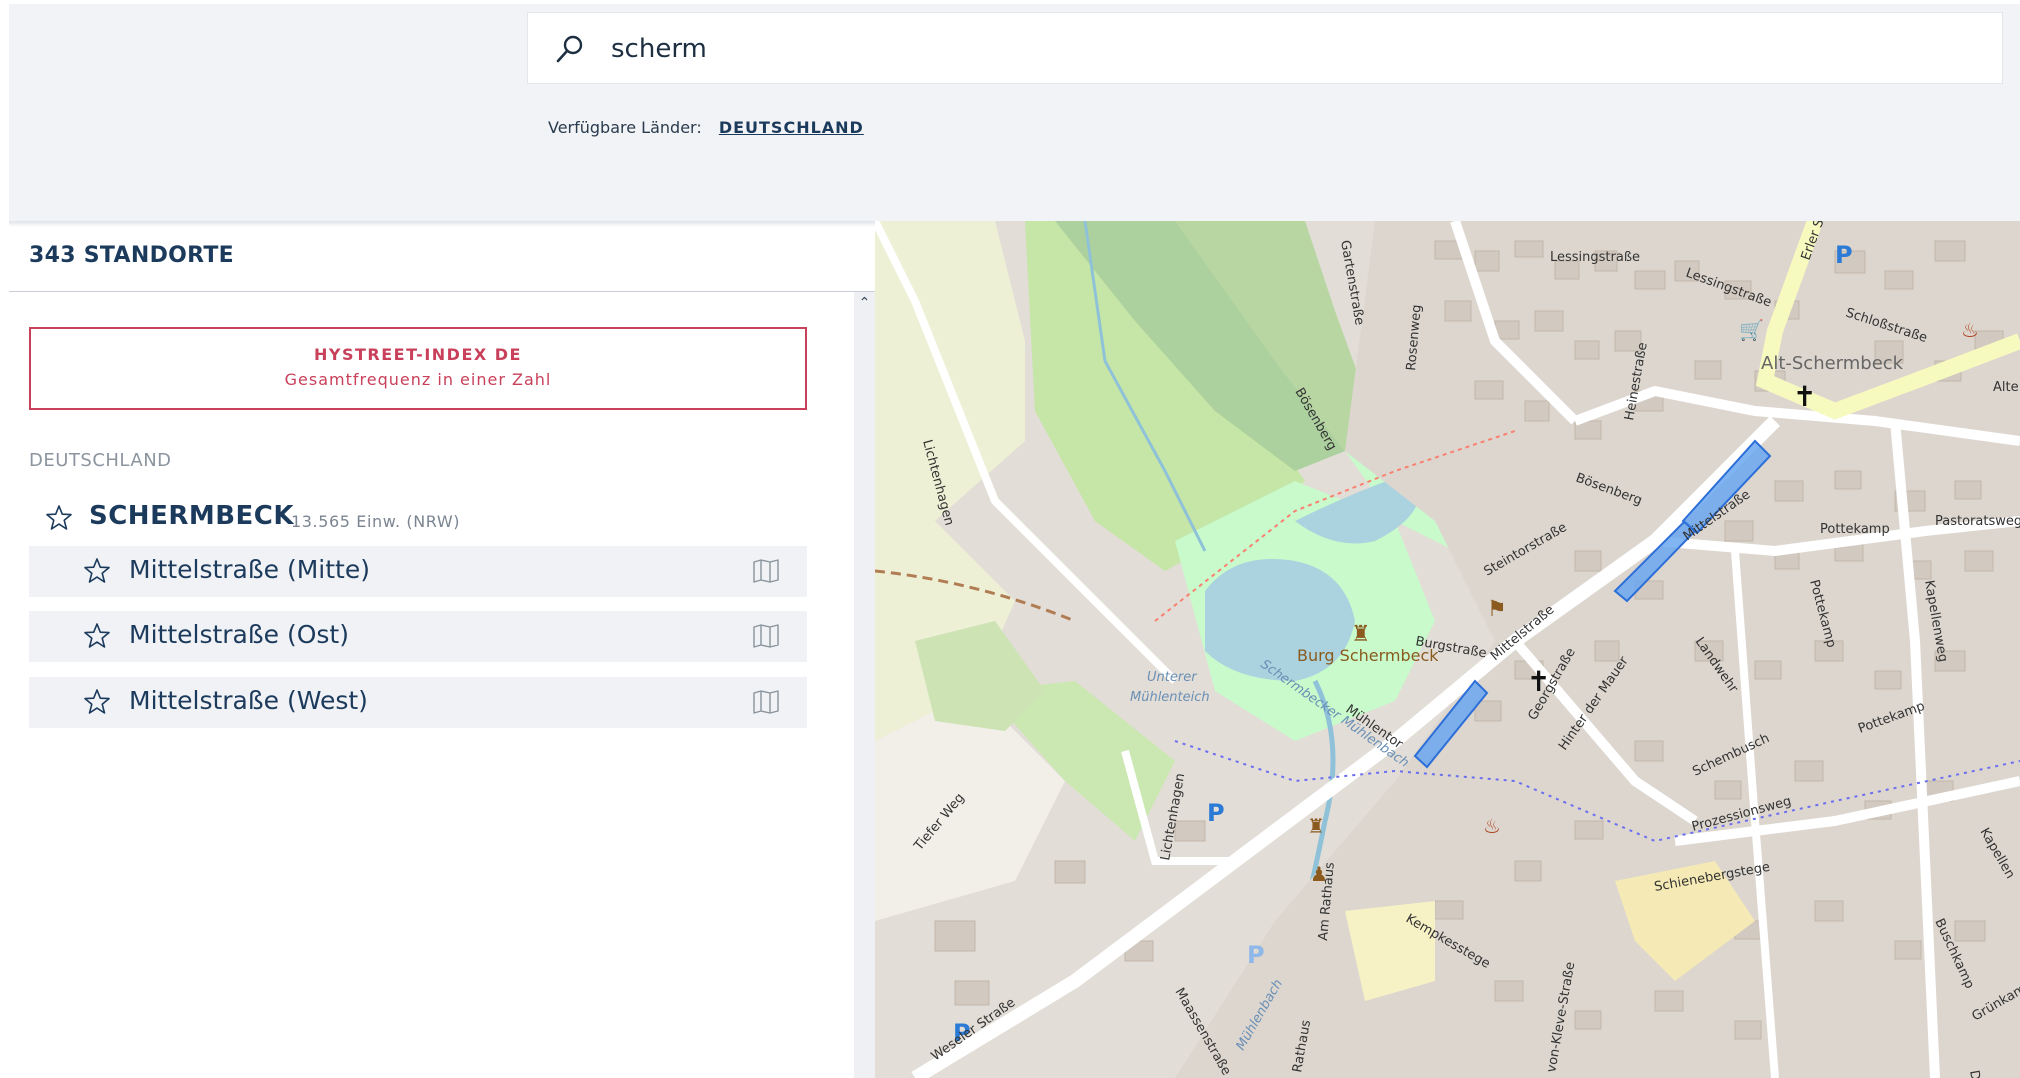 This screenshot has height=1078, width=2020. I want to click on divider, so click(442, 291).